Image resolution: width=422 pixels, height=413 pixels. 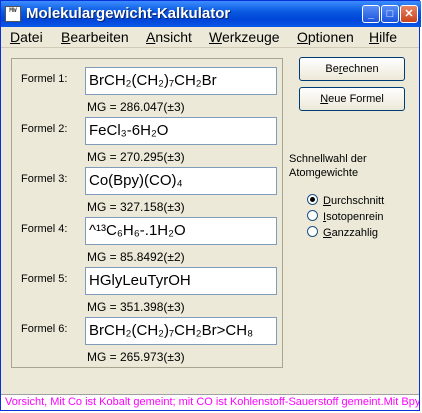 I want to click on formula-3-weight: MG = 327.158(±3), so click(x=136, y=207).